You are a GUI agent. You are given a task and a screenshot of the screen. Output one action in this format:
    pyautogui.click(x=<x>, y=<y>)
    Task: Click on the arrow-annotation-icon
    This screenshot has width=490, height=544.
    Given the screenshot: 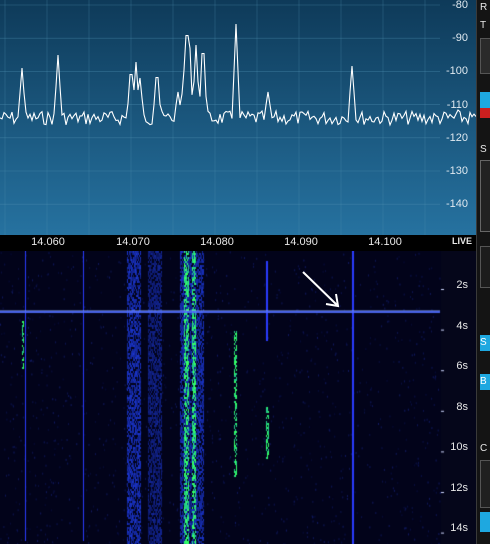 What is the action you would take?
    pyautogui.click(x=321, y=289)
    